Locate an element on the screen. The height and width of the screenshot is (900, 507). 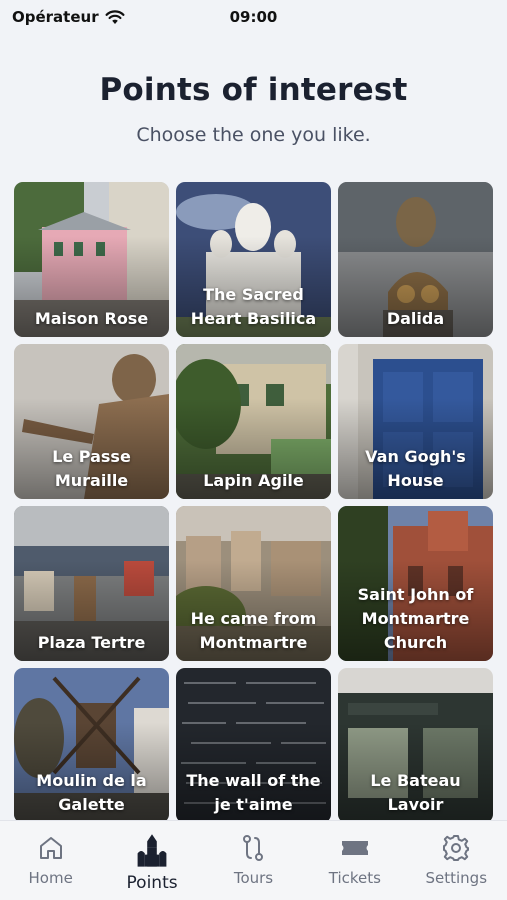
poi-card-lapin-agile: Lapin Agile is located at coordinates (253, 421).